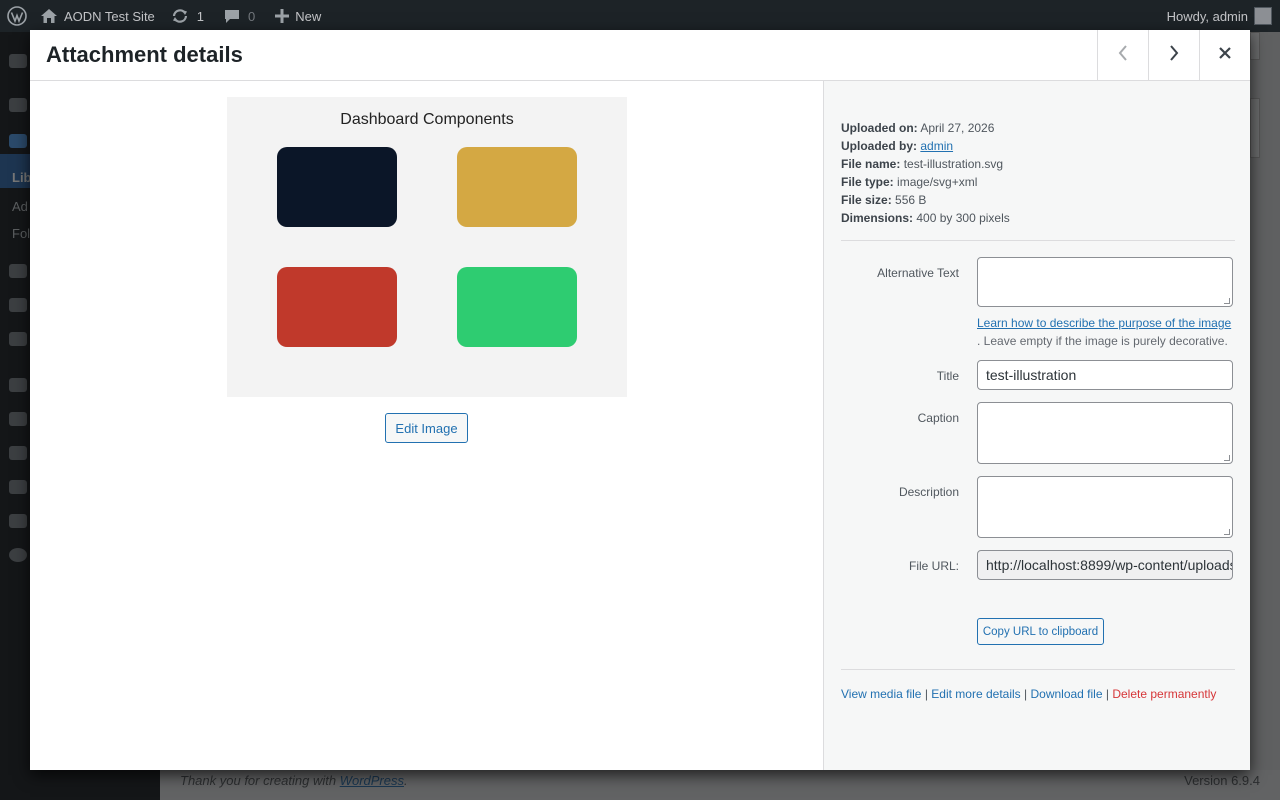 This screenshot has height=800, width=1280. I want to click on footer-version: Version 6.9.4, so click(1222, 780).